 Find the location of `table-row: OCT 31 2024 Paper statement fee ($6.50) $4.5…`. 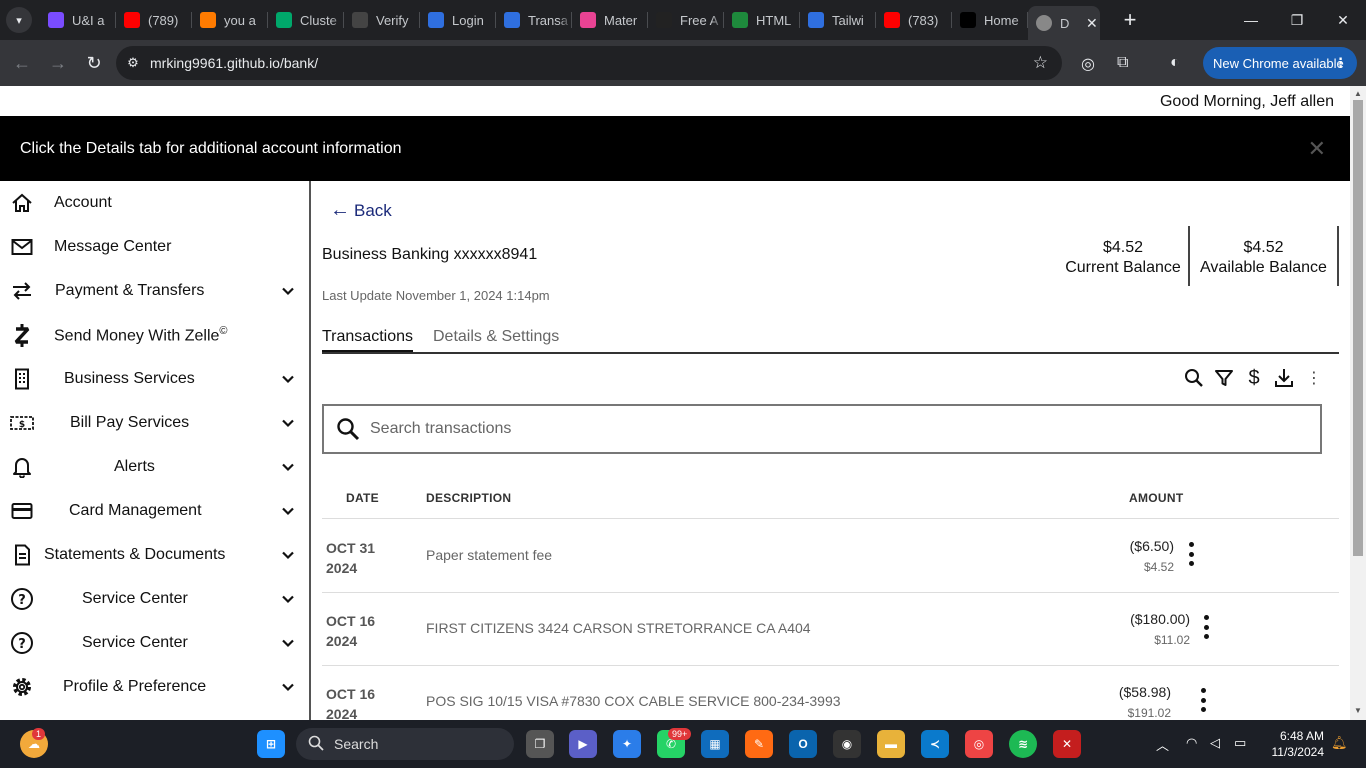

table-row: OCT 31 2024 Paper statement fee ($6.50) $4.5… is located at coordinates (830, 556).